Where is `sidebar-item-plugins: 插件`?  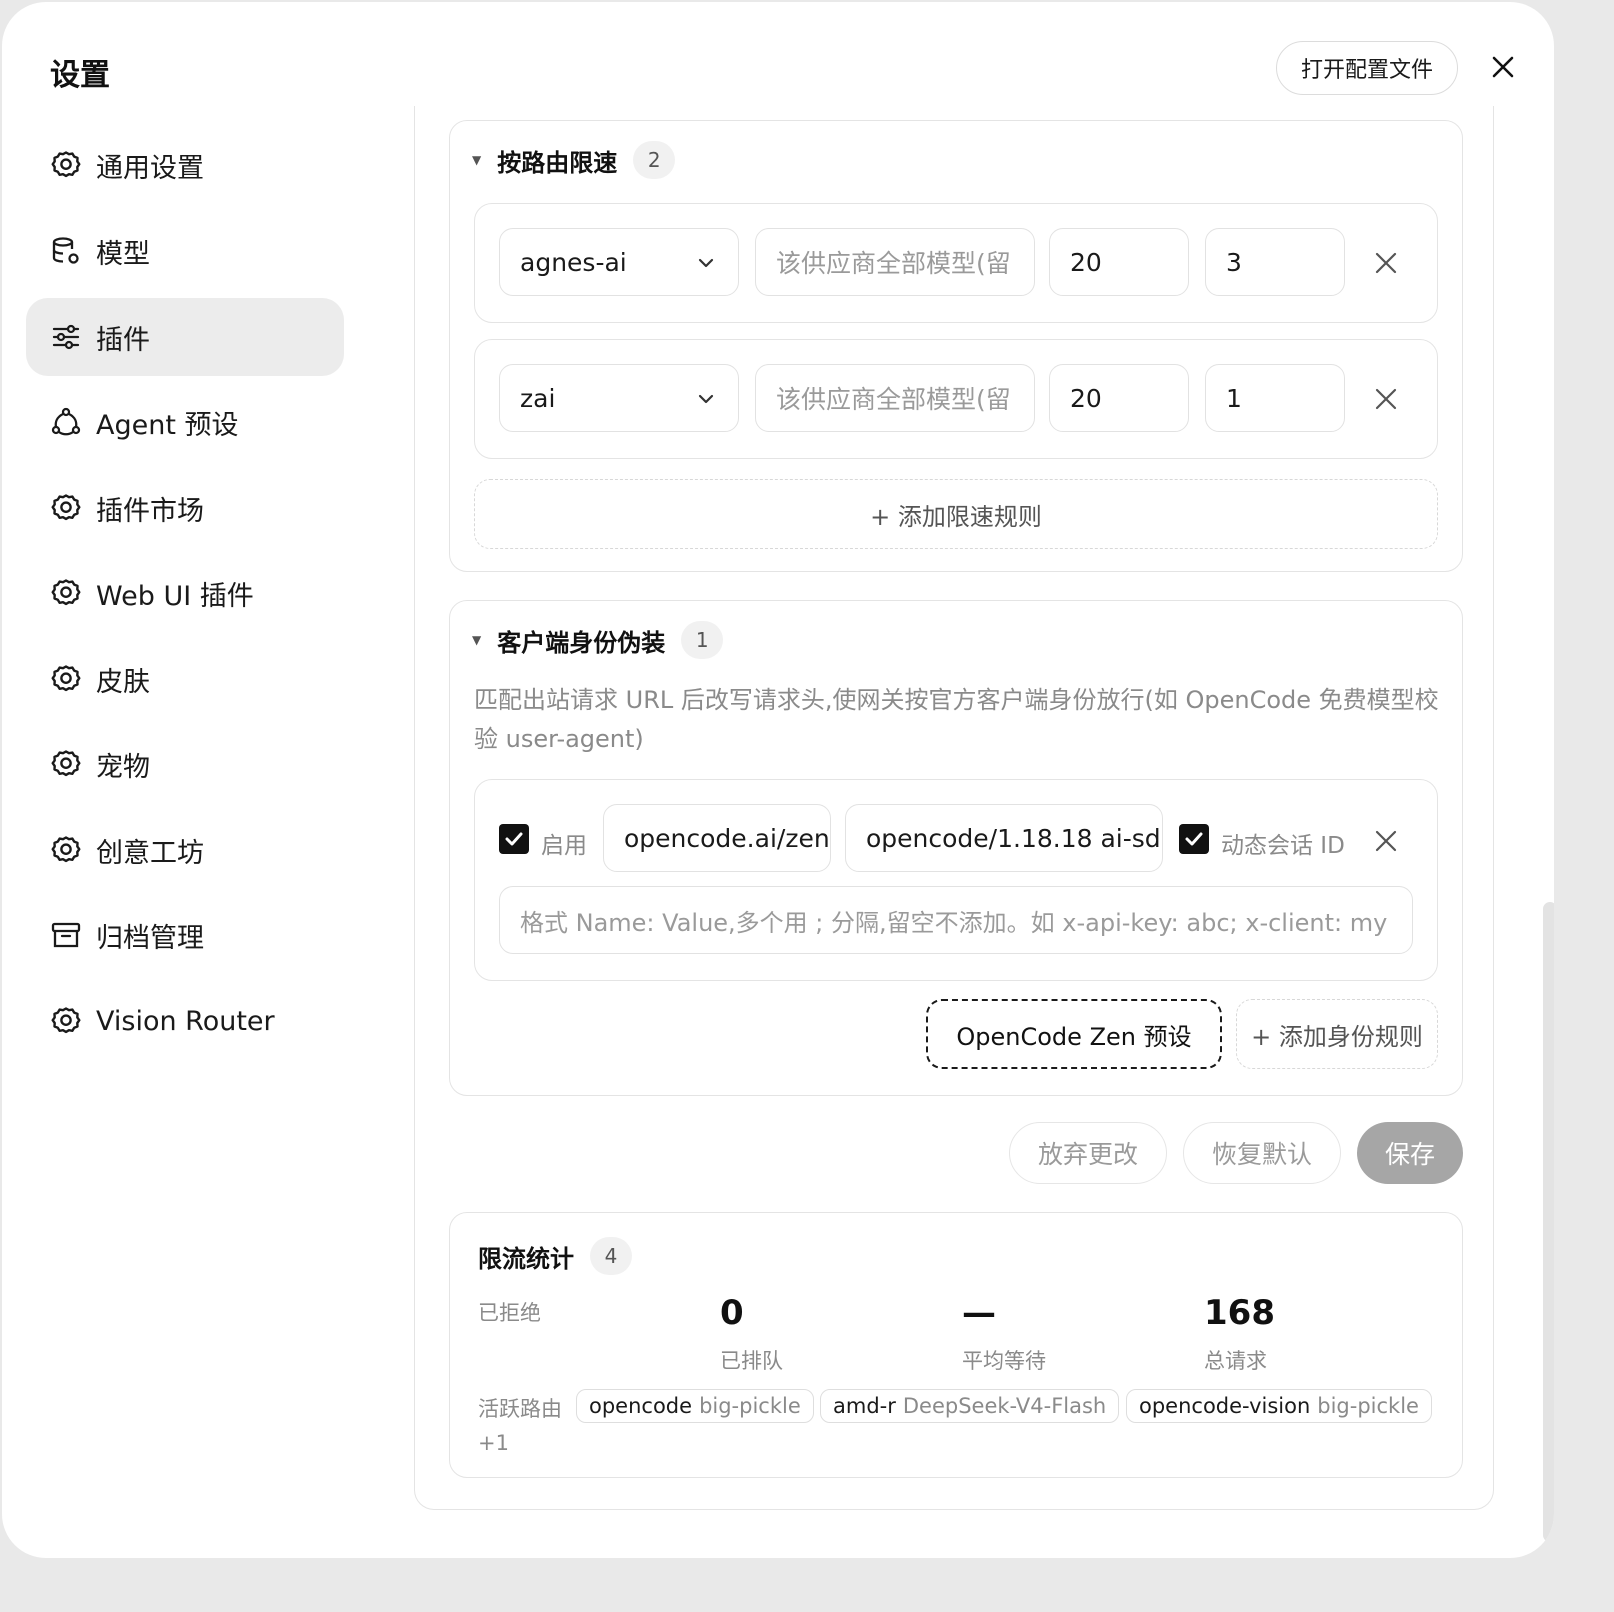 sidebar-item-plugins: 插件 is located at coordinates (185, 337).